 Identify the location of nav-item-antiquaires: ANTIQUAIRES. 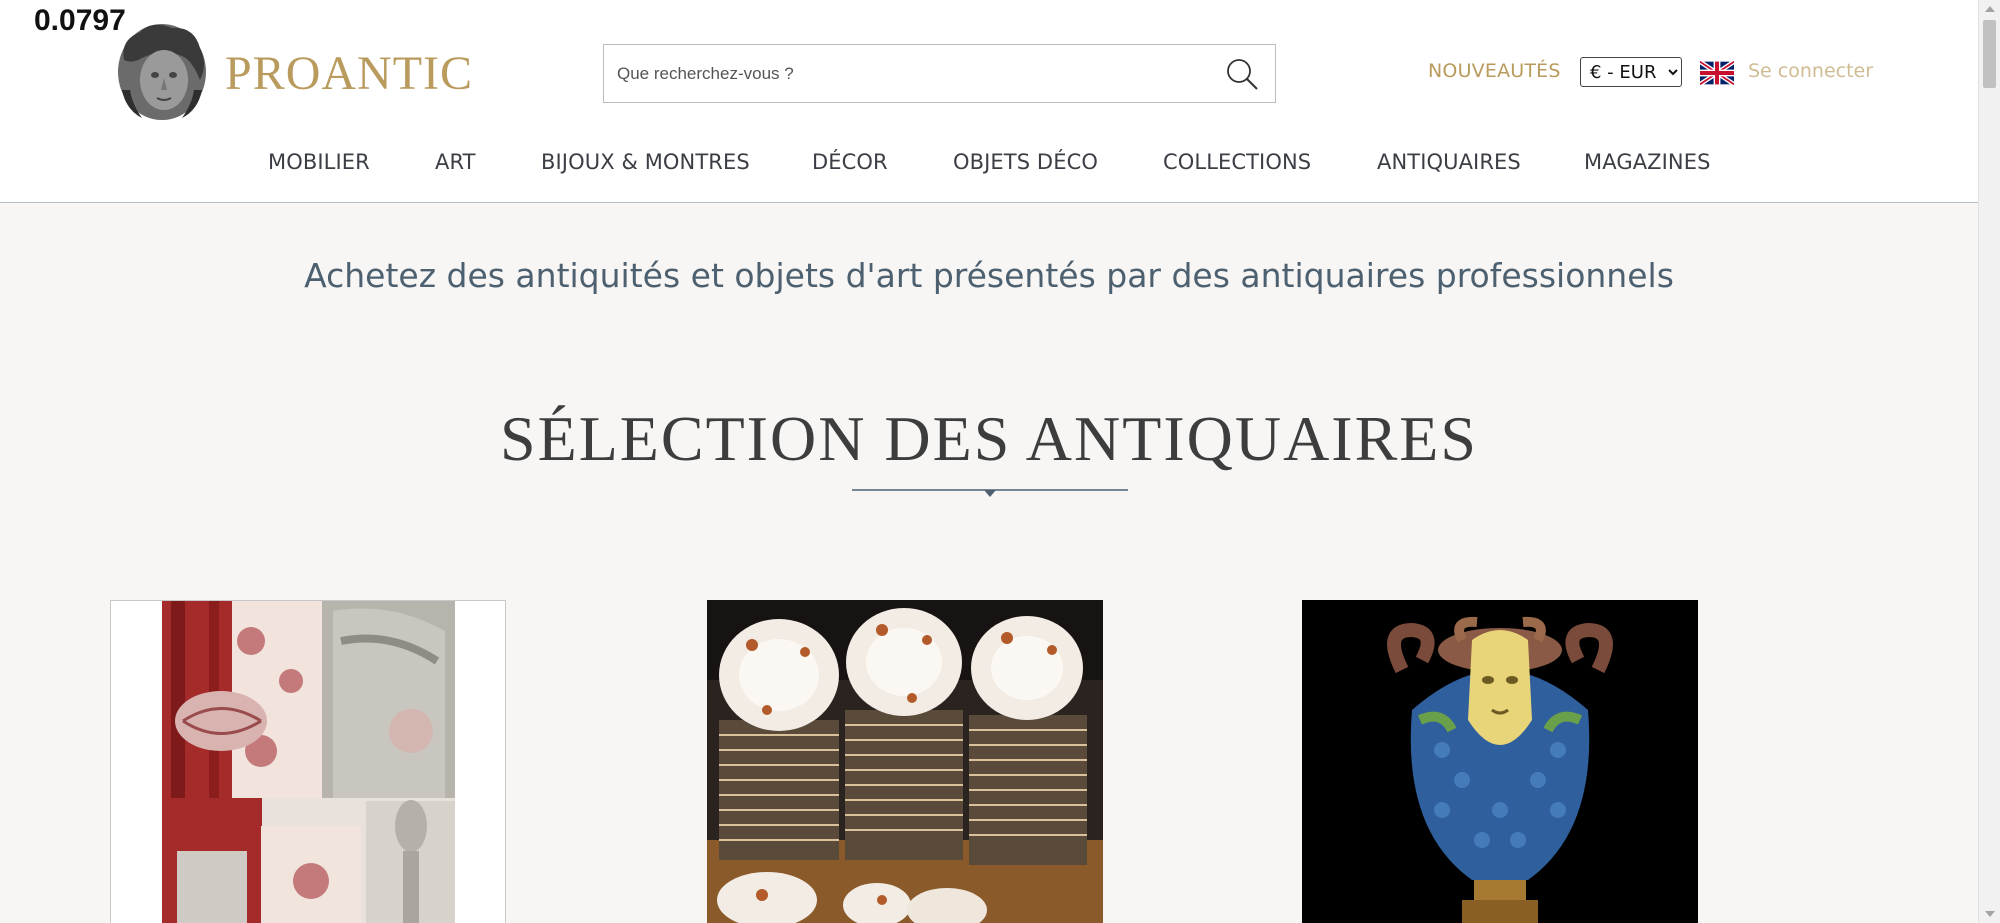
(1449, 162).